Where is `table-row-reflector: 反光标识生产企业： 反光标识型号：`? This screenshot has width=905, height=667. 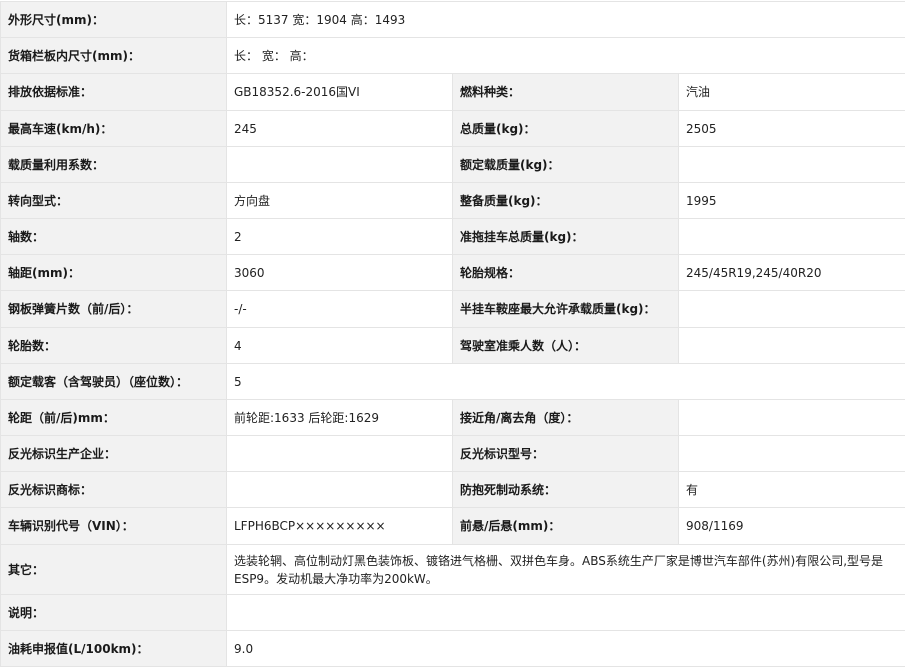
table-row-reflector: 反光标识生产企业： 反光标识型号： is located at coordinates (453, 454).